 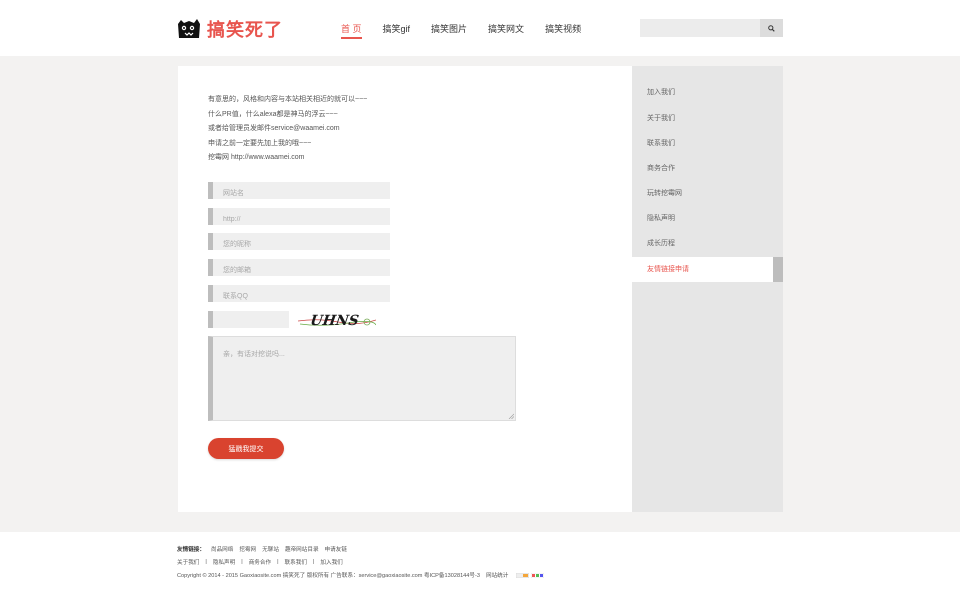 I want to click on footer-link: 关于我们, so click(x=188, y=562).